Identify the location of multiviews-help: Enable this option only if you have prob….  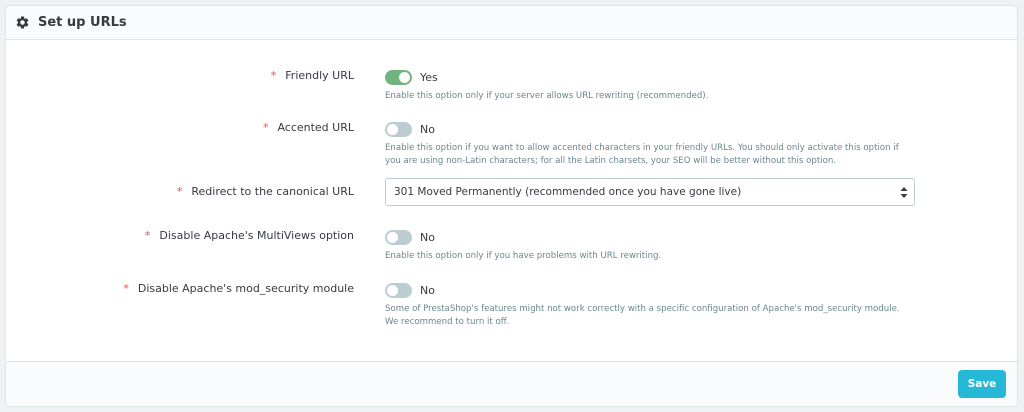
(523, 256).